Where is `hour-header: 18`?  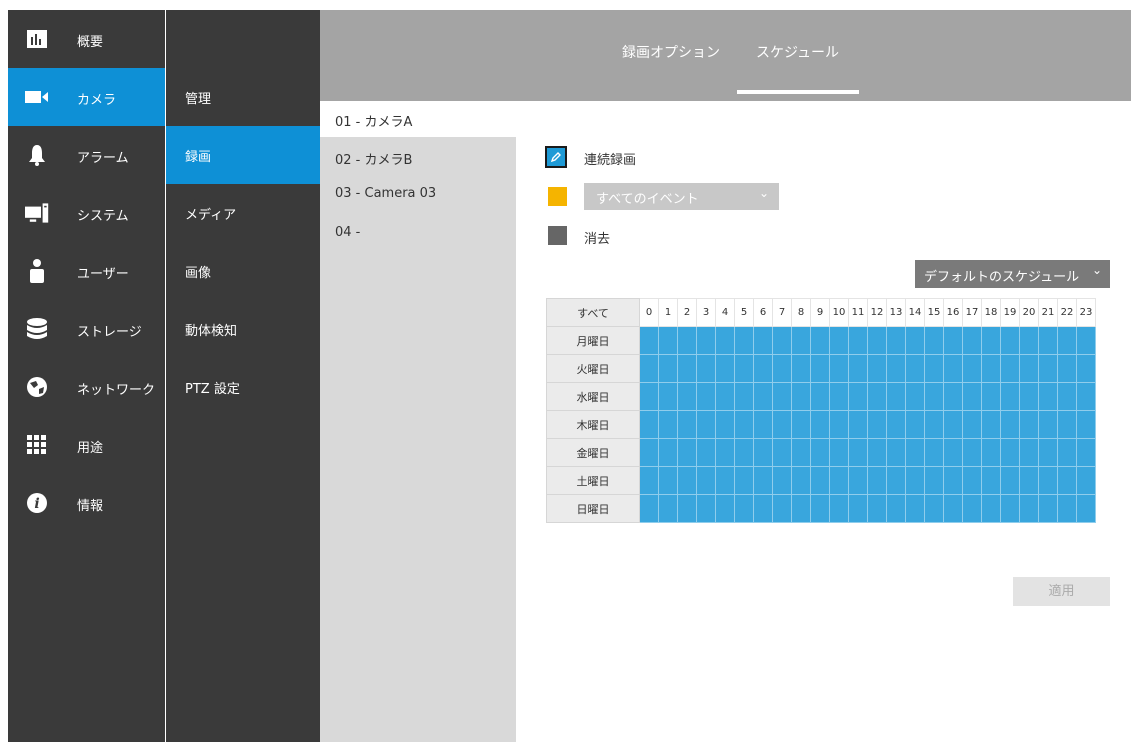
hour-header: 18 is located at coordinates (991, 312).